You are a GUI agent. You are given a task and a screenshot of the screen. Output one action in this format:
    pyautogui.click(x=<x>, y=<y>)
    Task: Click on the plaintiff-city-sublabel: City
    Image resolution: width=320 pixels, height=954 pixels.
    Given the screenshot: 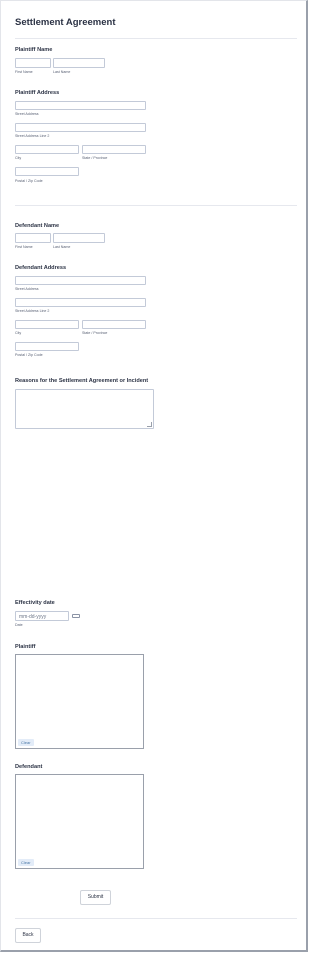 What is the action you would take?
    pyautogui.click(x=18, y=158)
    